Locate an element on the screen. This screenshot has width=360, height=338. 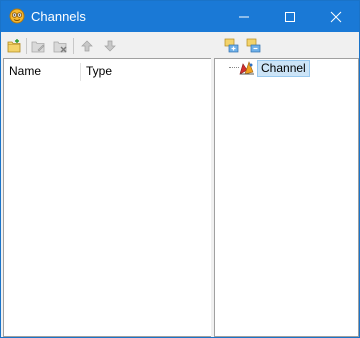
close-button is located at coordinates (336, 16).